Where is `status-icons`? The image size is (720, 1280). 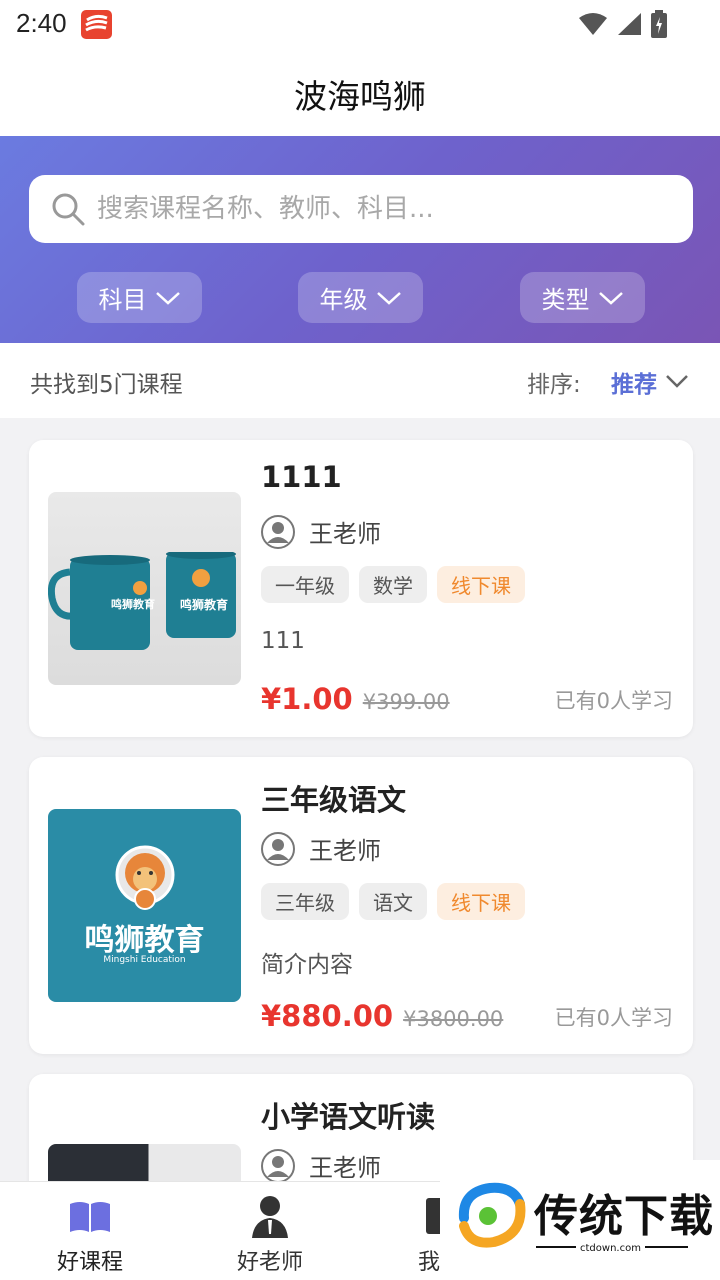 status-icons is located at coordinates (623, 24).